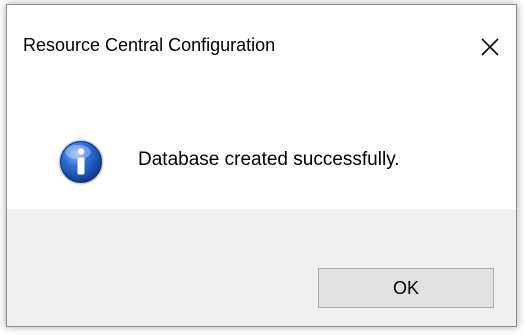  Describe the element at coordinates (81, 162) in the screenshot. I see `info-icon` at that location.